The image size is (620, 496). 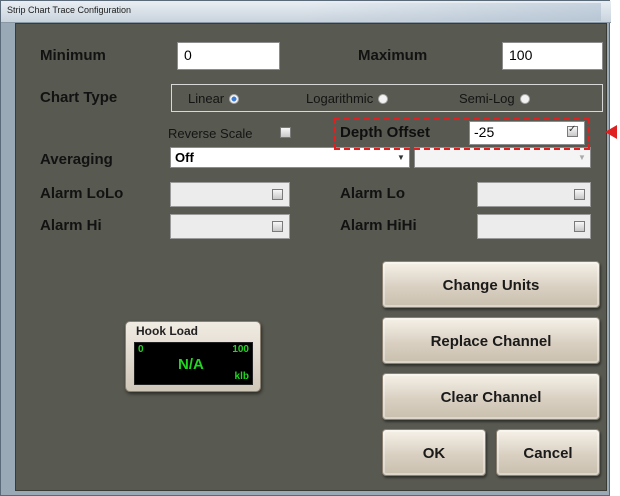 I want to click on pointer-arrow-icon, so click(x=611, y=132).